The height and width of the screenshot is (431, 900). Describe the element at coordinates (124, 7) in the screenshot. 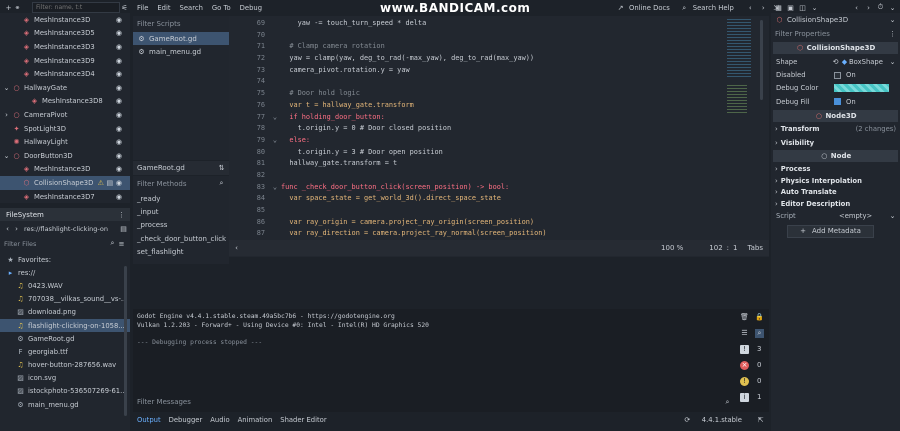

I see `filter-icon: ⚟` at that location.